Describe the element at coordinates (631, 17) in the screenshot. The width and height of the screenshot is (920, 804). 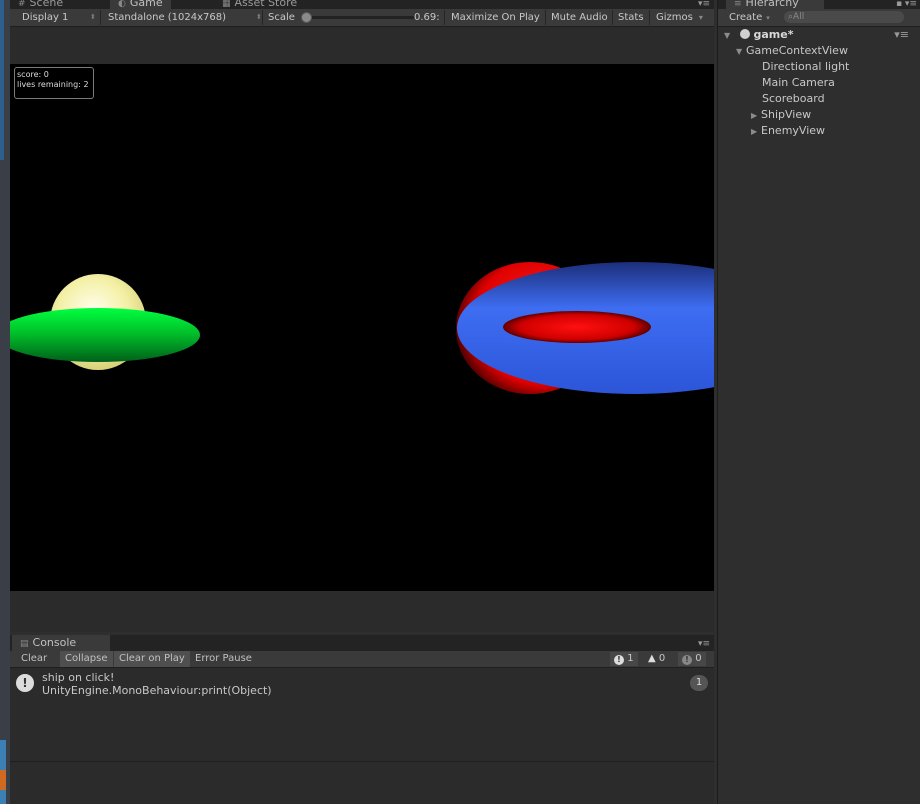
I see `stats-button: Stats` at that location.